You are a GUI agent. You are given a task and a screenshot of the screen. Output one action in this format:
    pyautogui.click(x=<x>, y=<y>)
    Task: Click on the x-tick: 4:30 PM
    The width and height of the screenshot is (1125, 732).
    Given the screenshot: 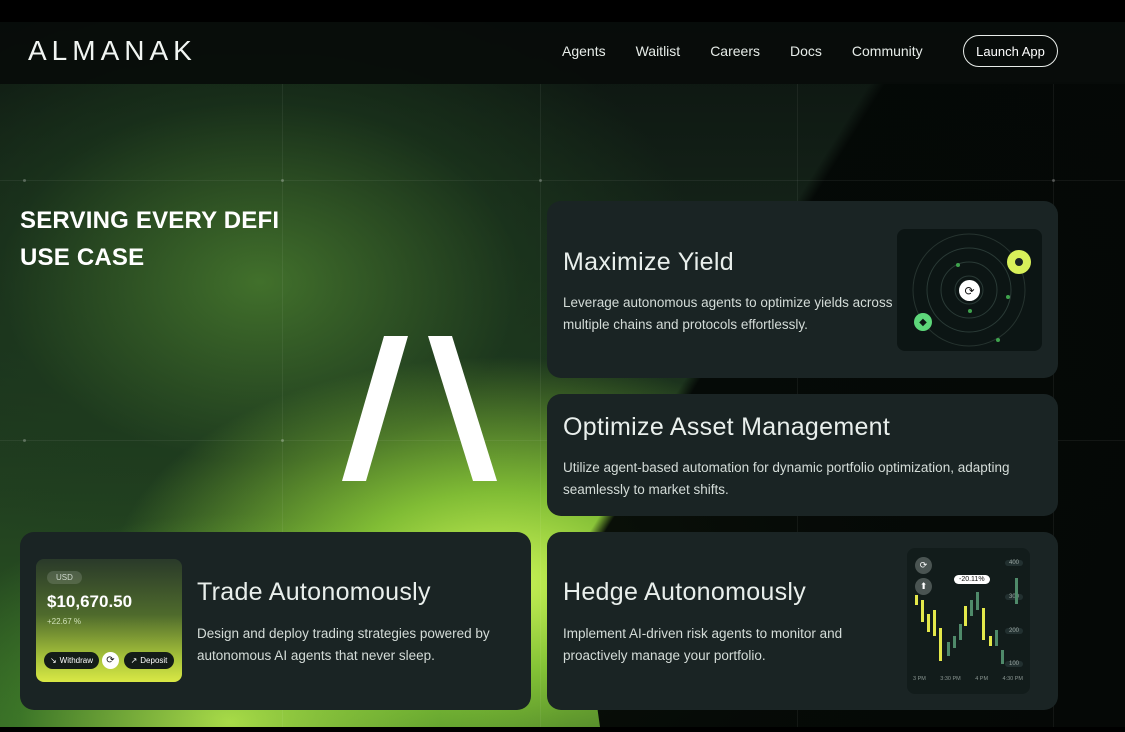 What is the action you would take?
    pyautogui.click(x=1012, y=679)
    